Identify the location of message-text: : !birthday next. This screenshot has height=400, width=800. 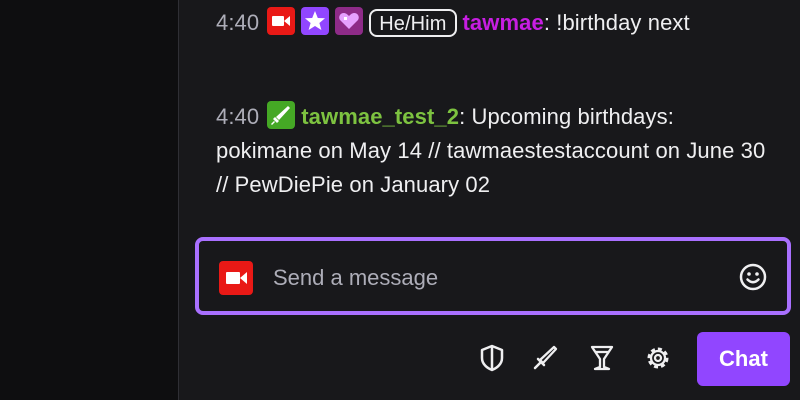
(616, 22).